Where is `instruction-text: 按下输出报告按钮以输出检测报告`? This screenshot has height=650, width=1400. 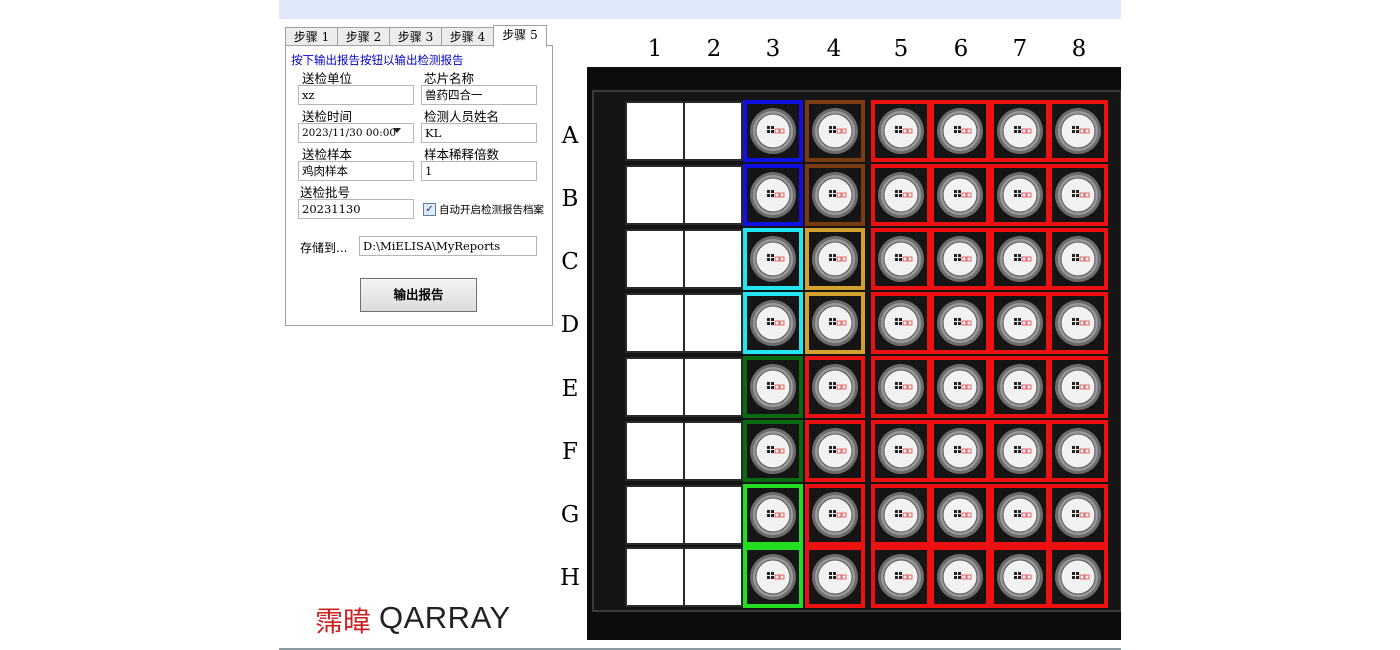
instruction-text: 按下输出报告按钮以输出检测报告 is located at coordinates (377, 60).